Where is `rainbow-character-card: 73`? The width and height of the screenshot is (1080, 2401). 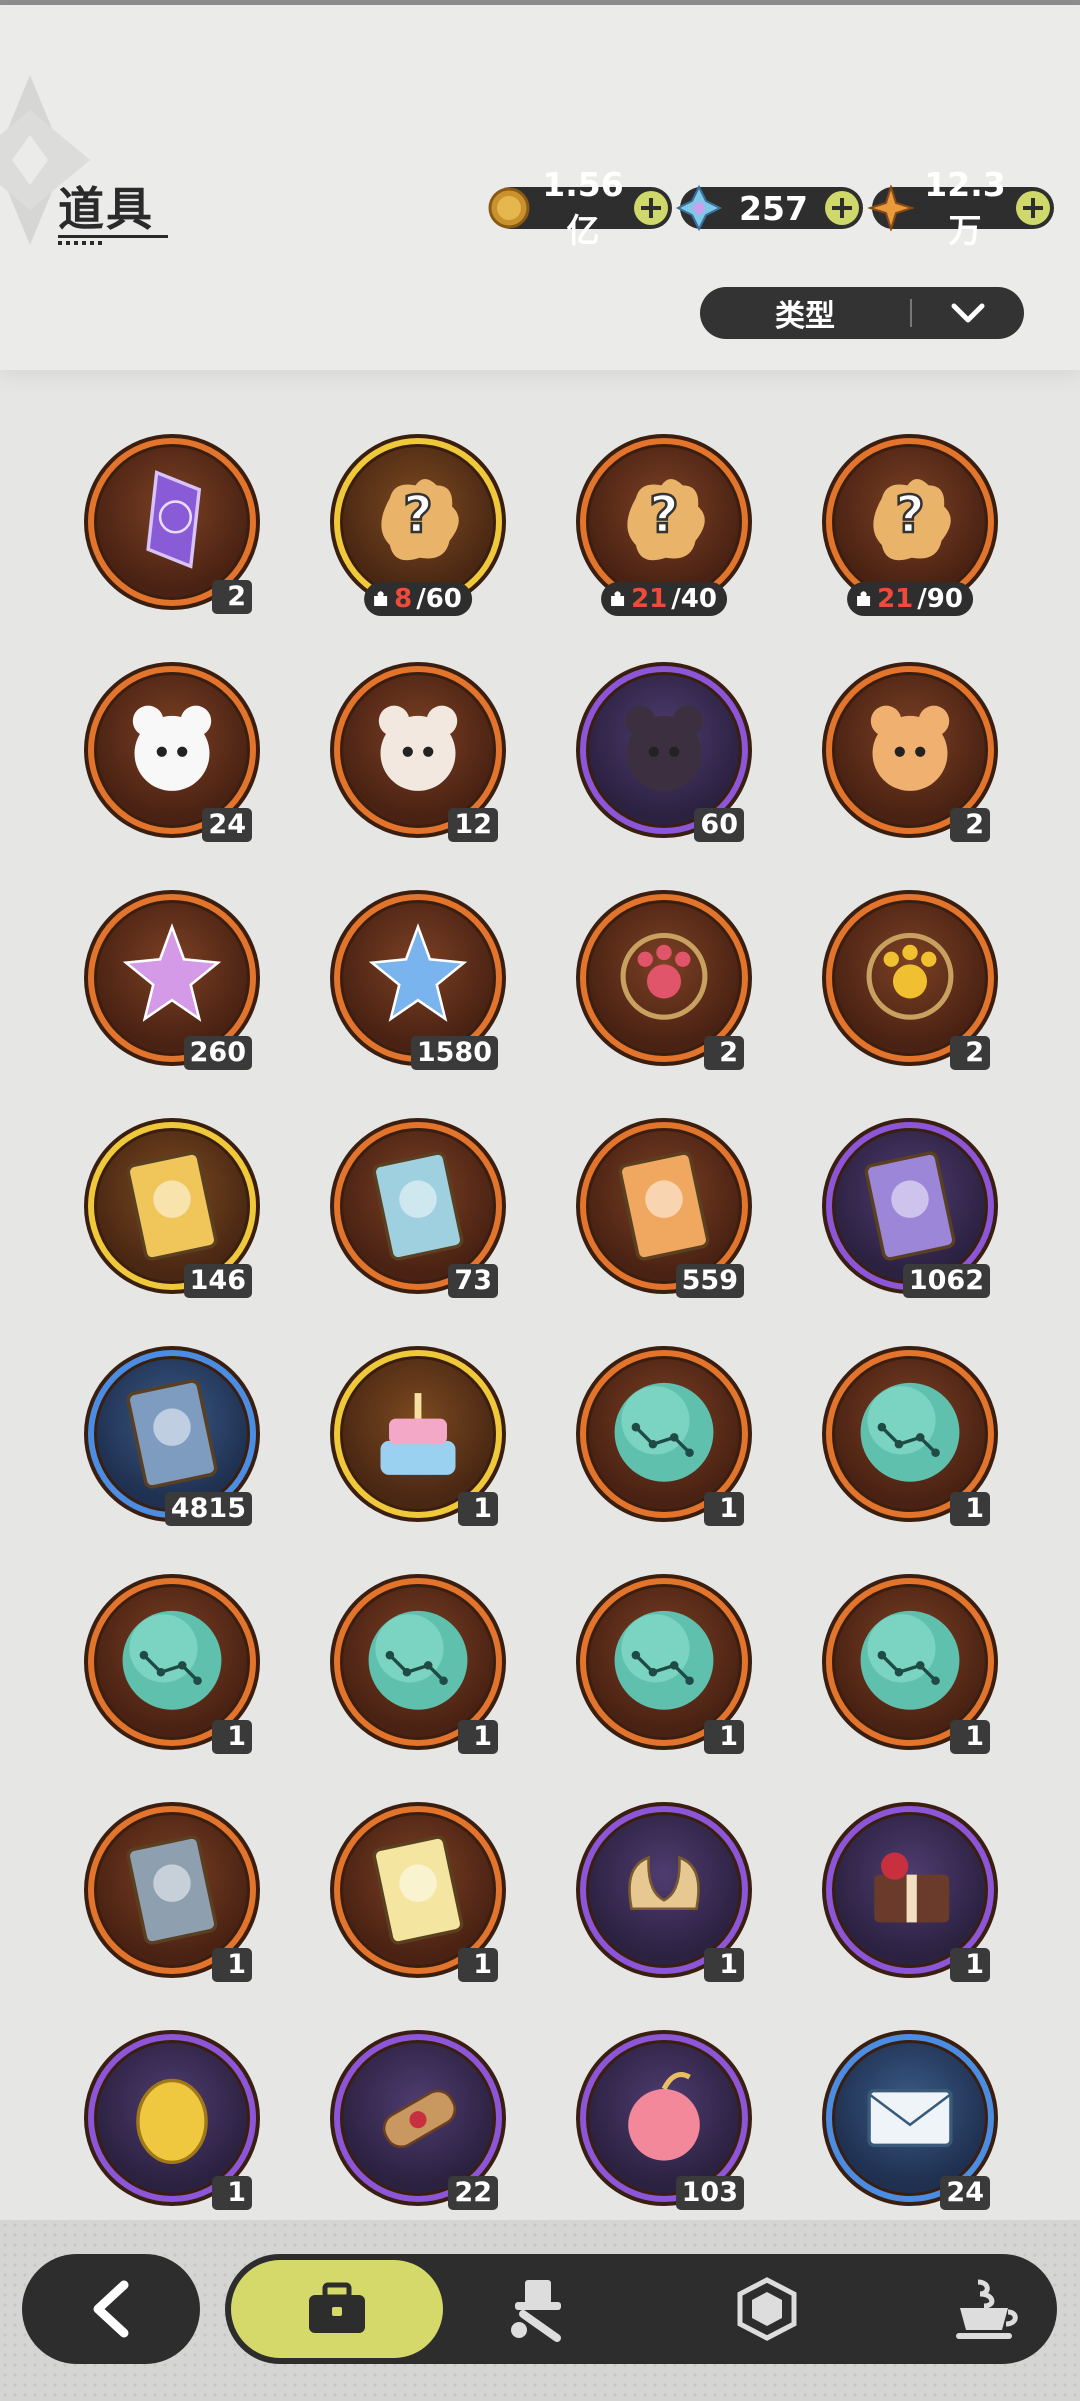 rainbow-character-card: 73 is located at coordinates (418, 1208).